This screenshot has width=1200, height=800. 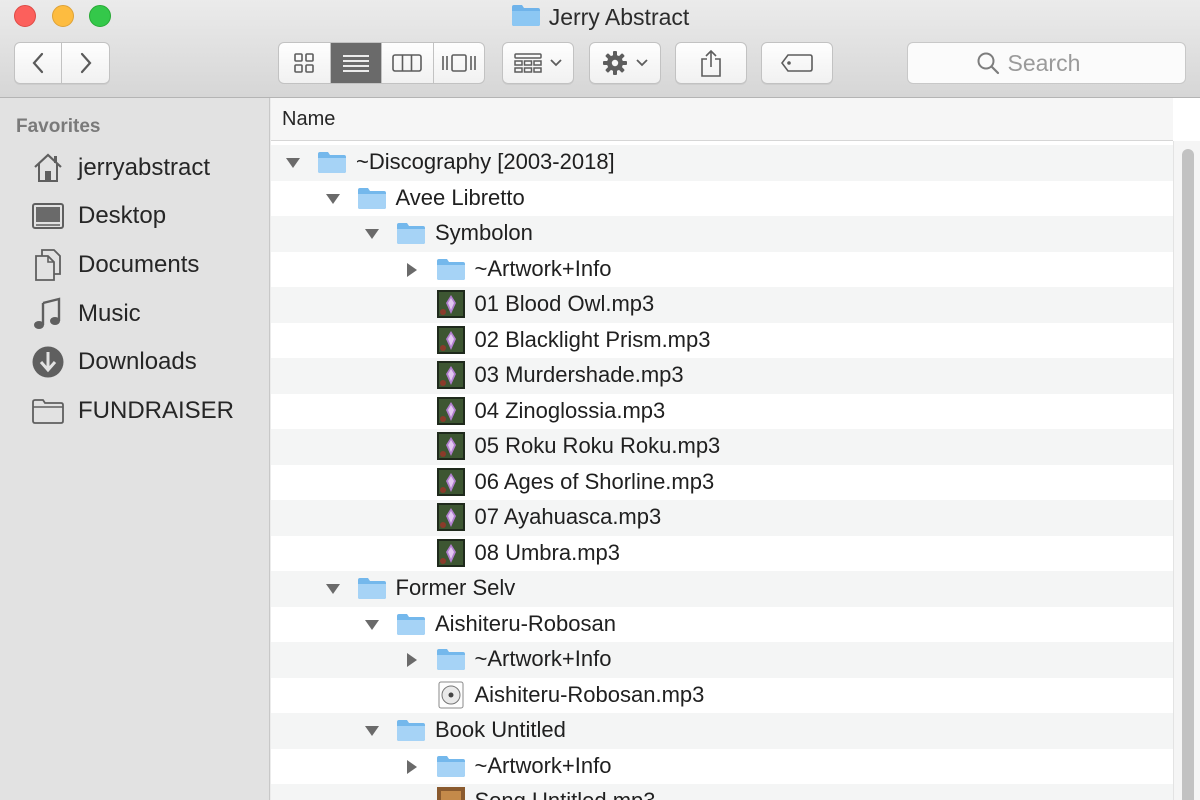 I want to click on sidebar-item-label: FUNDRAISER, so click(x=156, y=410).